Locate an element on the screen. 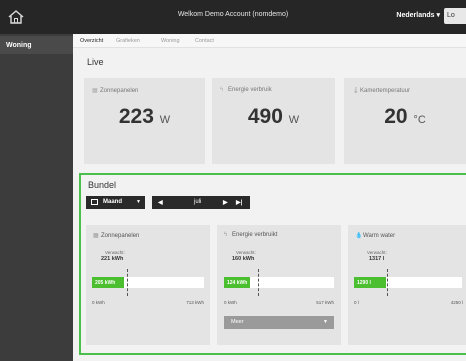  calendar-icon is located at coordinates (94, 202).